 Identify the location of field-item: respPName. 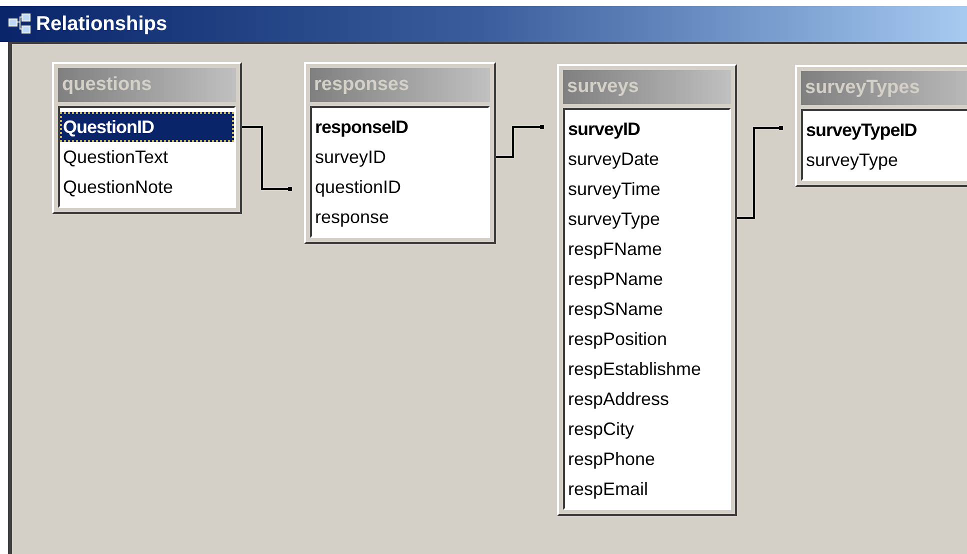
(647, 279).